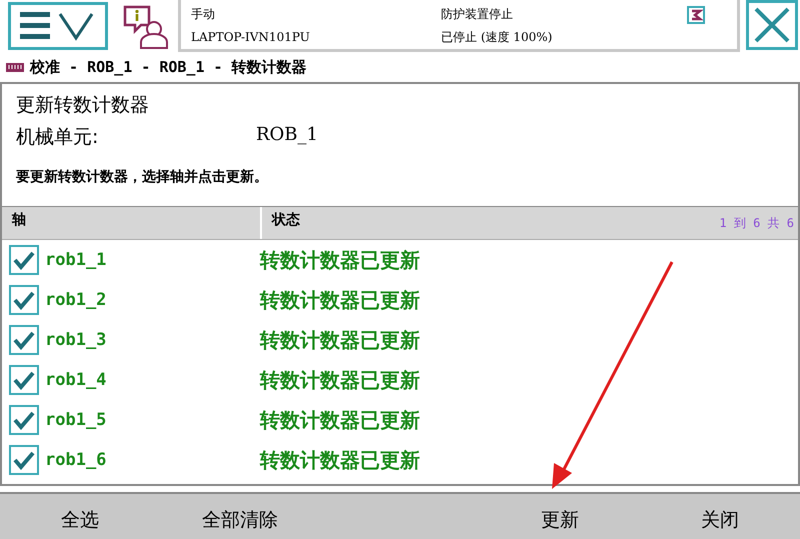 This screenshot has width=800, height=539. What do you see at coordinates (497, 37) in the screenshot?
I see `run-state: 已停止 (速度 100%)` at bounding box center [497, 37].